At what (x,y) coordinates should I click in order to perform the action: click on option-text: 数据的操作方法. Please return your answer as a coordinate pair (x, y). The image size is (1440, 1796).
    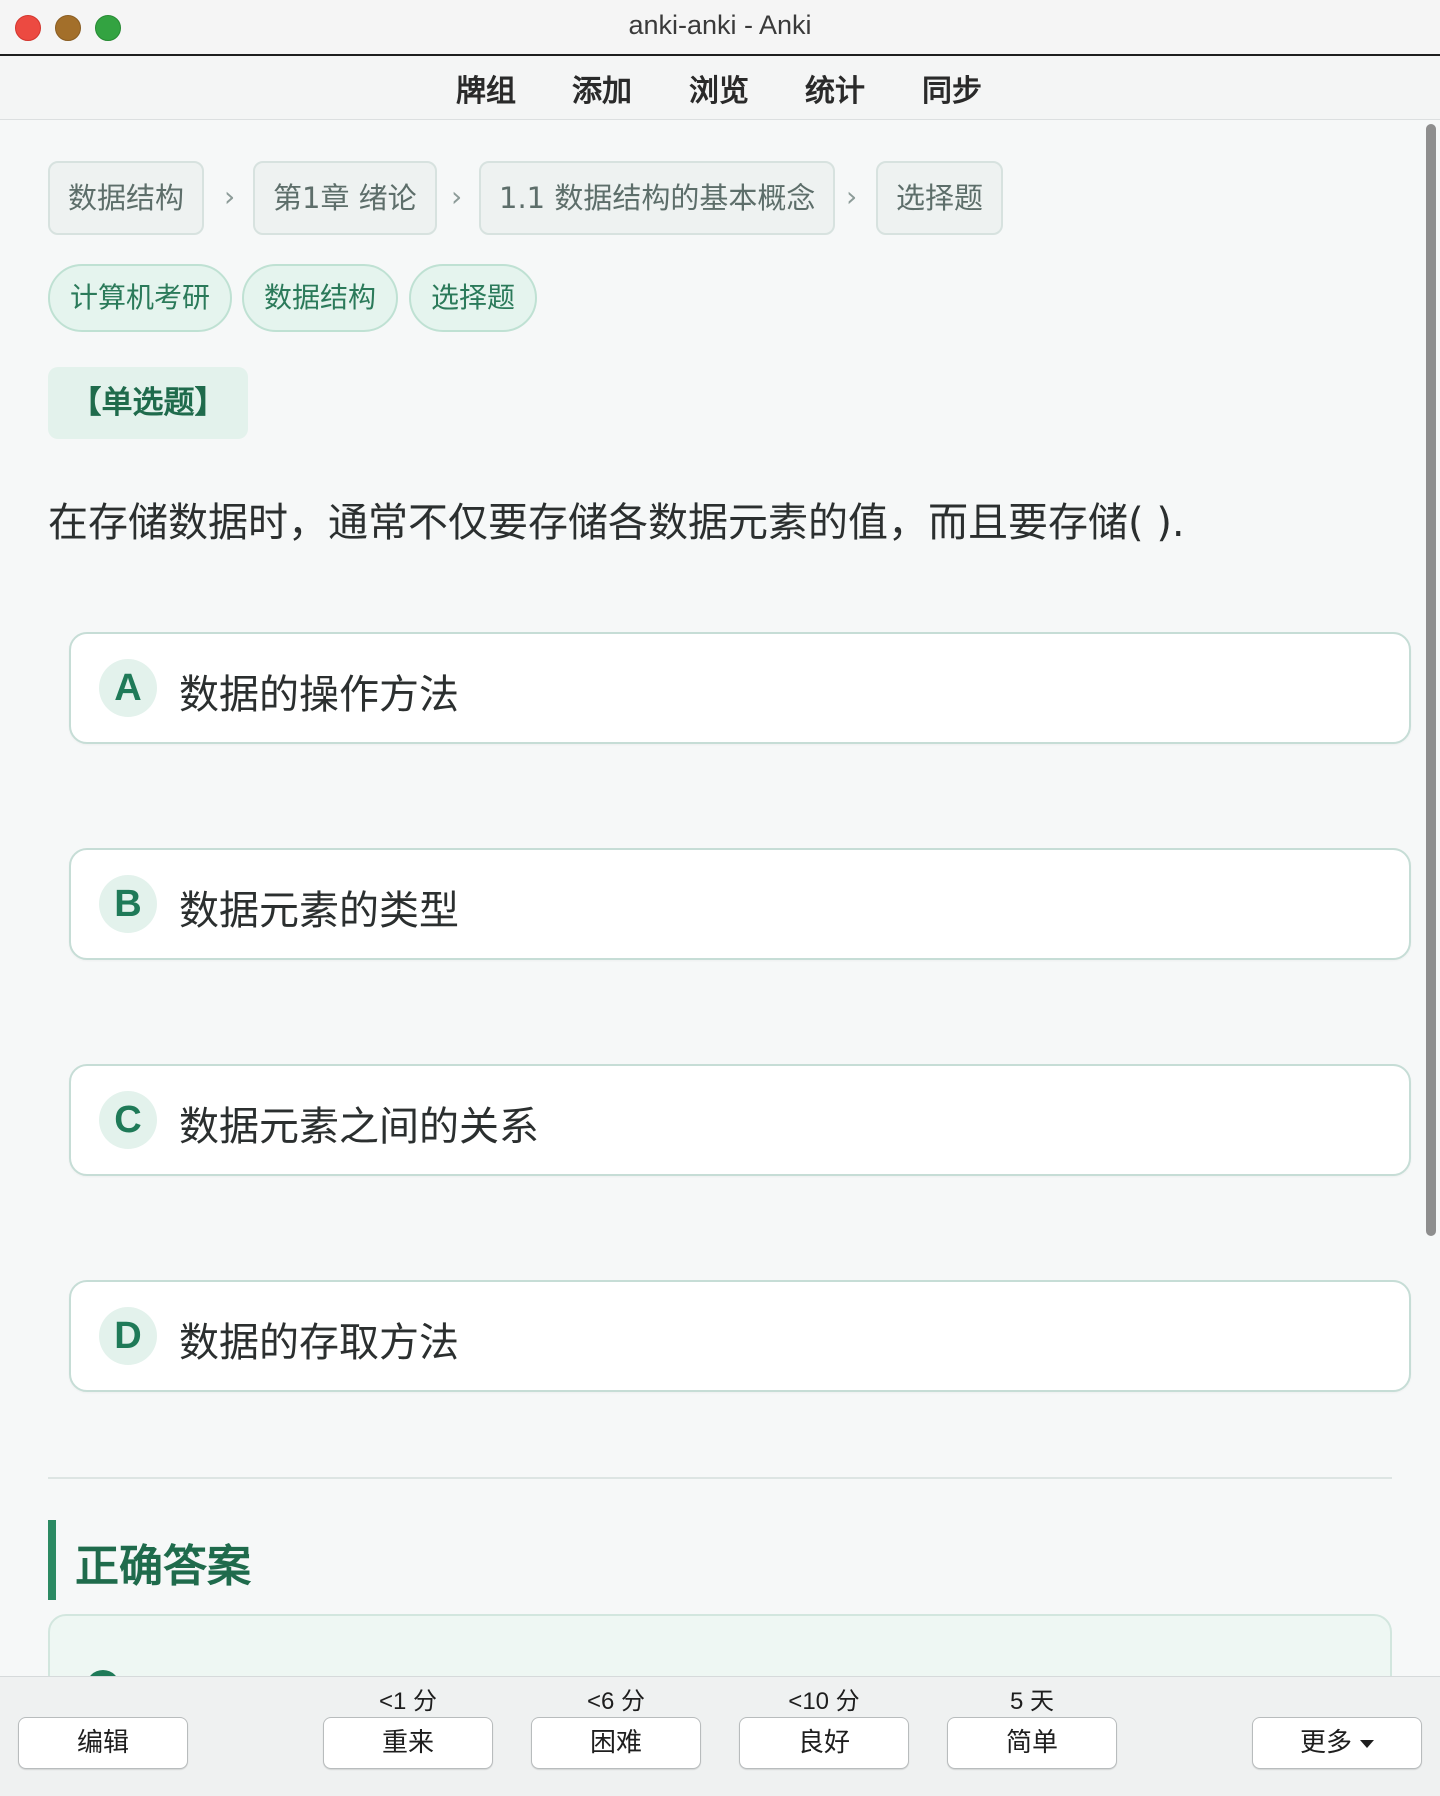
    Looking at the image, I should click on (319, 695).